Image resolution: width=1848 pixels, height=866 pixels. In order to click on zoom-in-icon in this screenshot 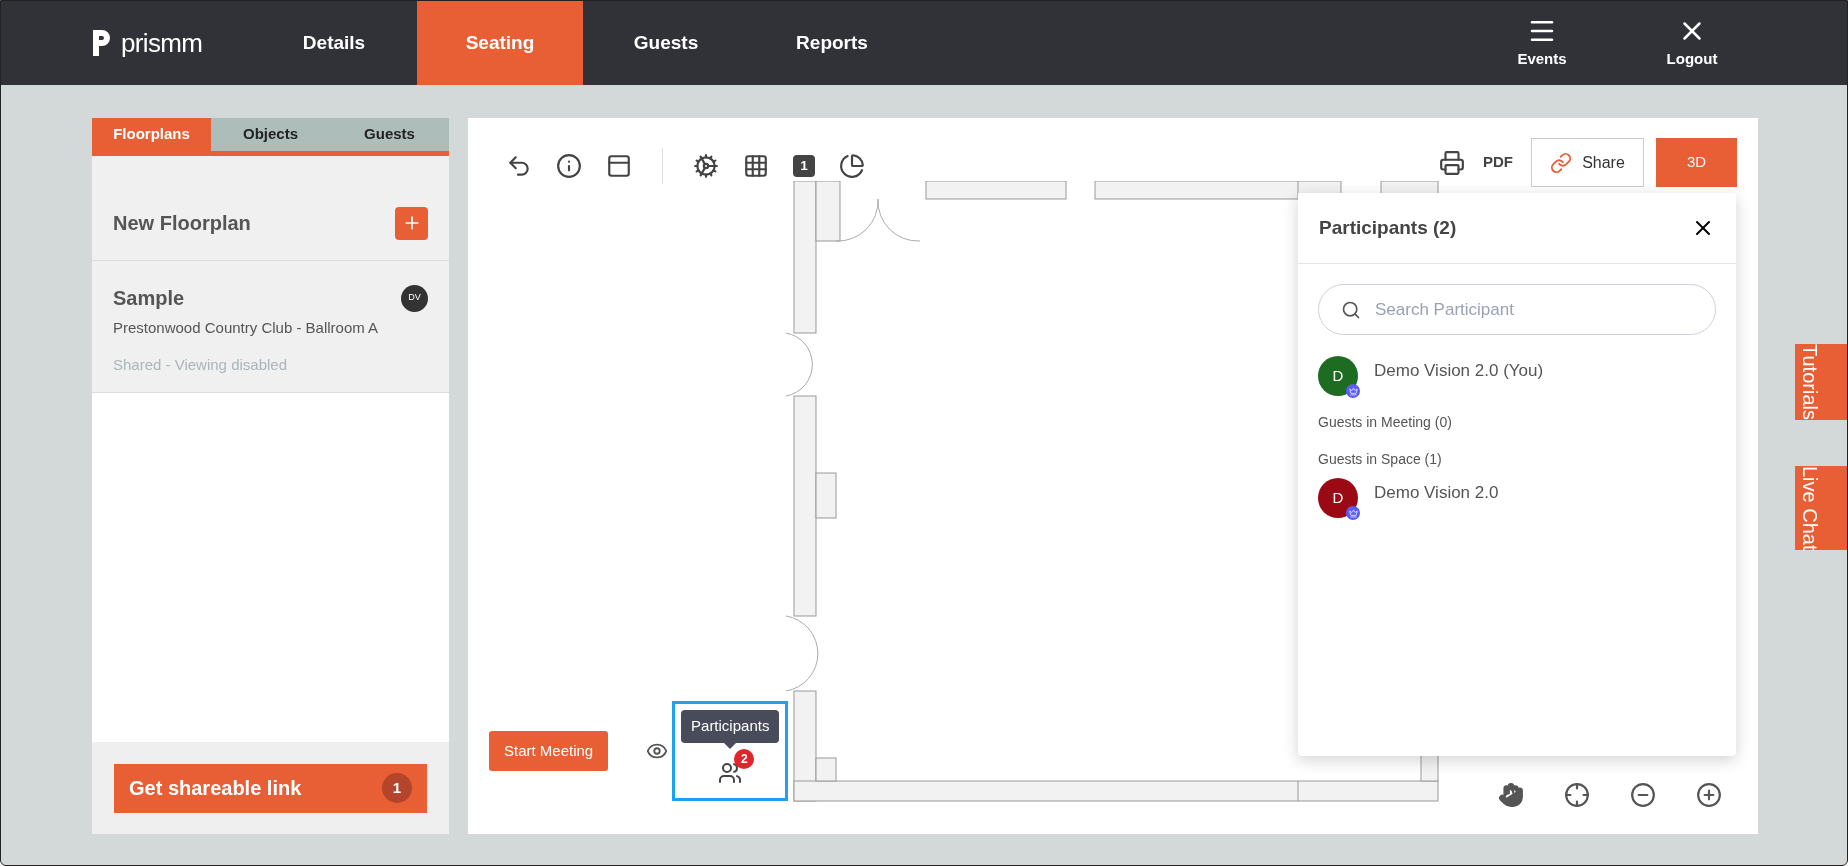, I will do `click(1709, 795)`.